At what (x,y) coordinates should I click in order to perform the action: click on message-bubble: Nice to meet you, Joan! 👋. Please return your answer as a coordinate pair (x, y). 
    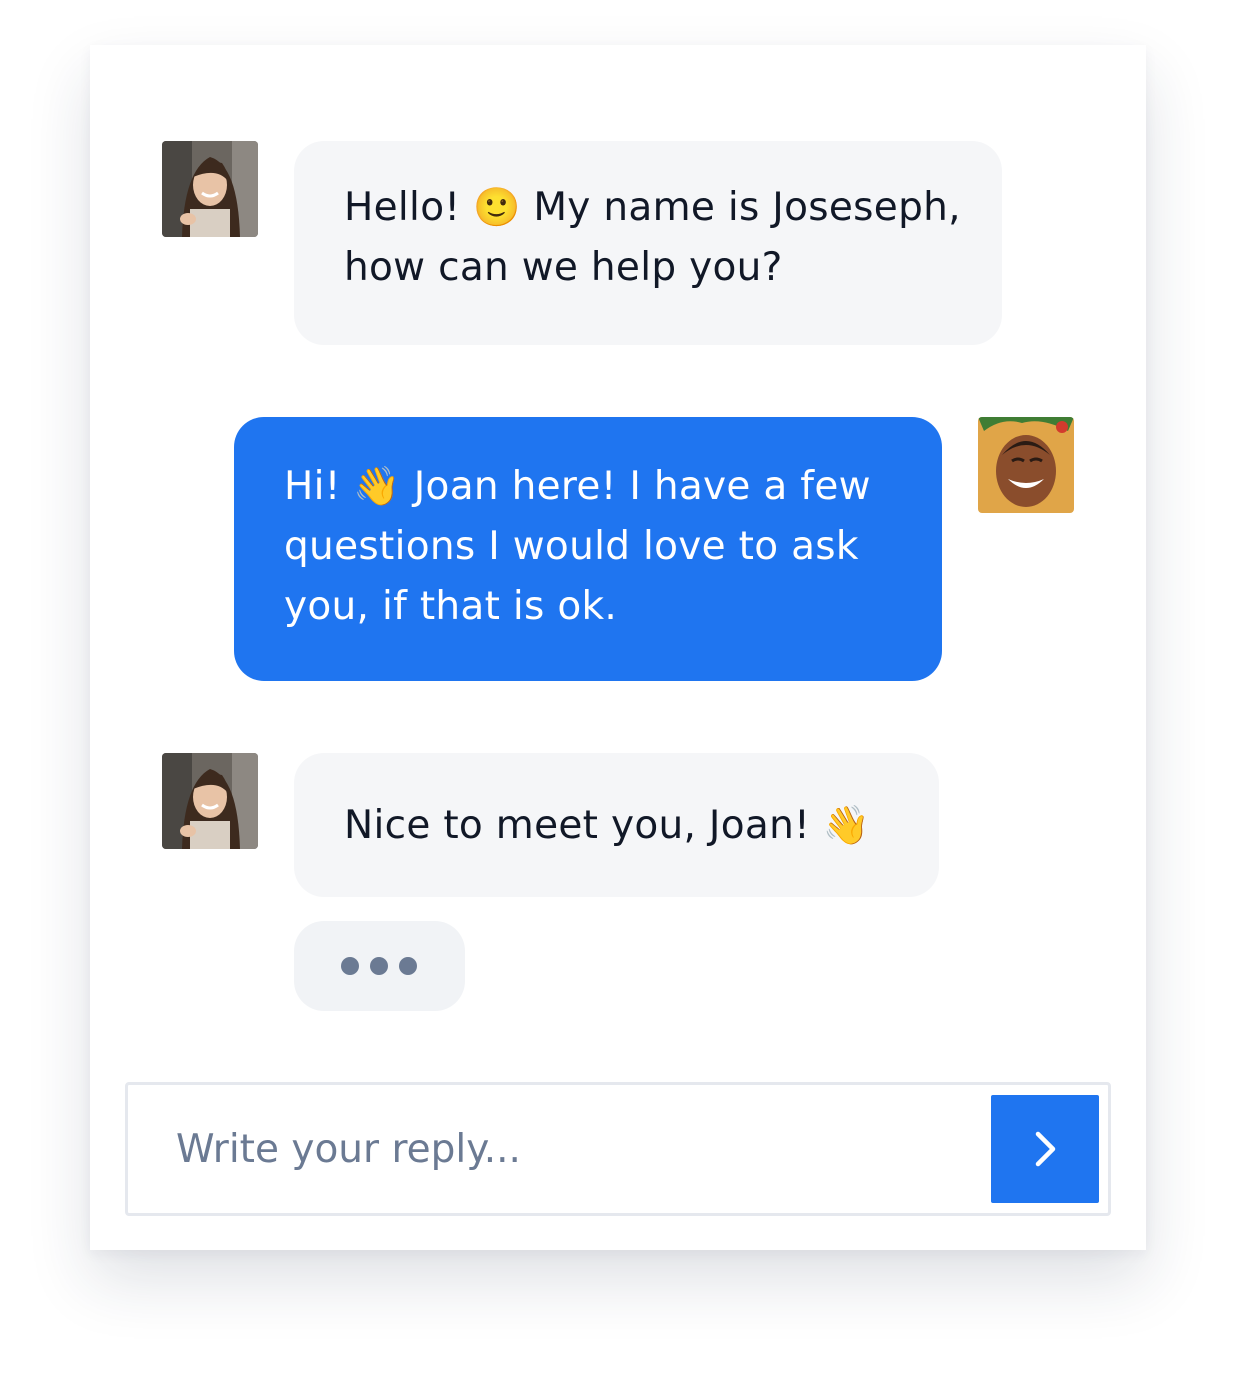
    Looking at the image, I should click on (616, 825).